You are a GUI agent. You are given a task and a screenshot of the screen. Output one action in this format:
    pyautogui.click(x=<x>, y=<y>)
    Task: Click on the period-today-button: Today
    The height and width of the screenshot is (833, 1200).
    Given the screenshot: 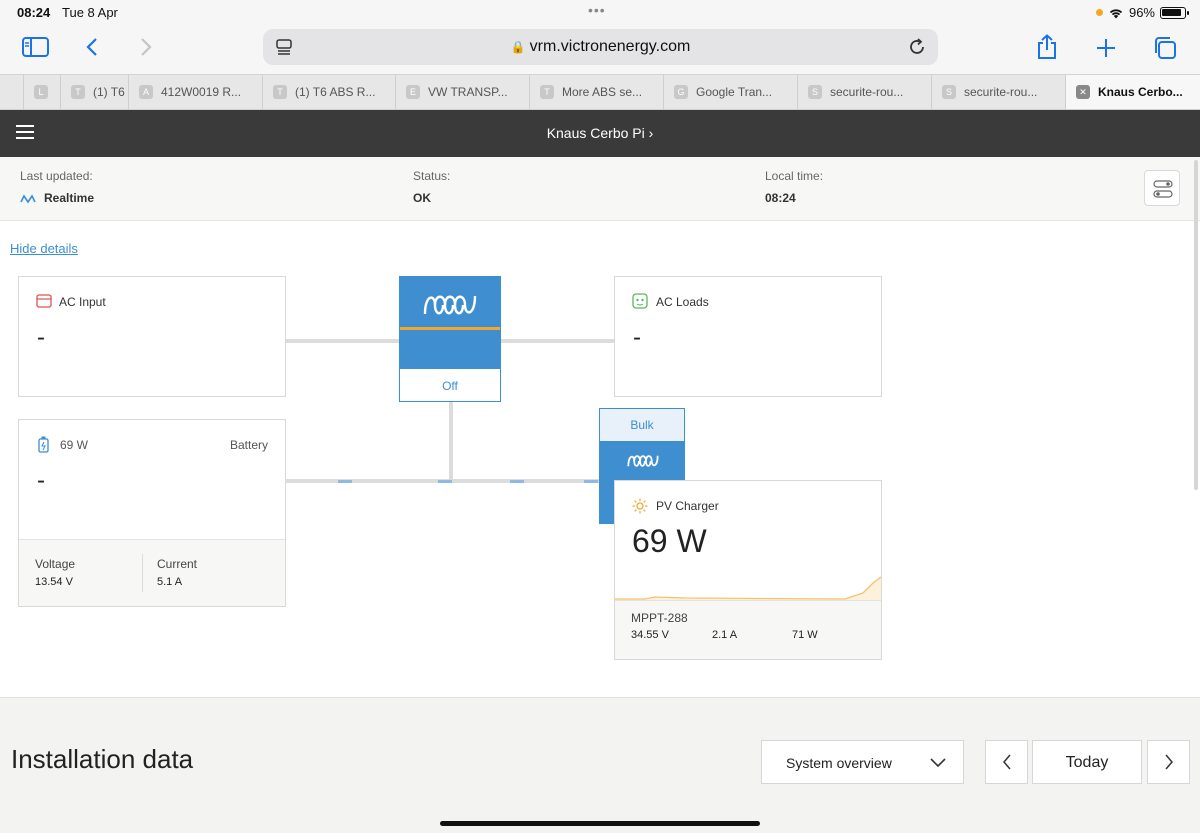 What is the action you would take?
    pyautogui.click(x=1087, y=762)
    